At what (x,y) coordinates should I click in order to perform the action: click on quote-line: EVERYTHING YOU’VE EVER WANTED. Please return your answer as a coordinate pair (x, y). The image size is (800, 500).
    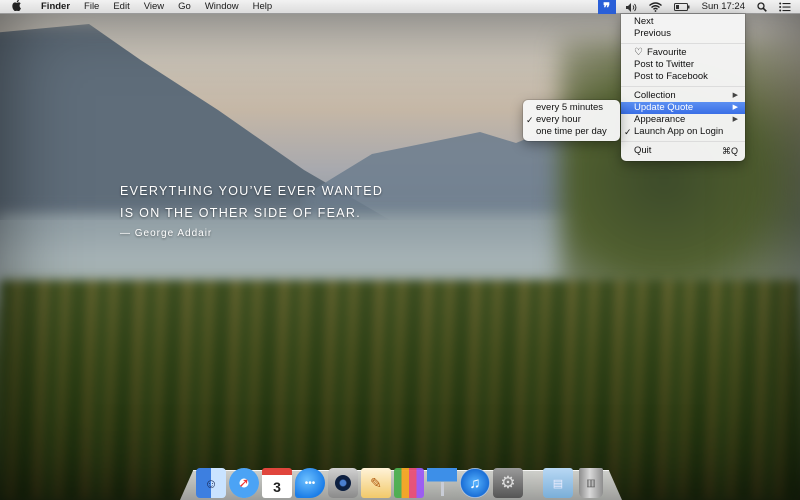
    Looking at the image, I should click on (252, 191).